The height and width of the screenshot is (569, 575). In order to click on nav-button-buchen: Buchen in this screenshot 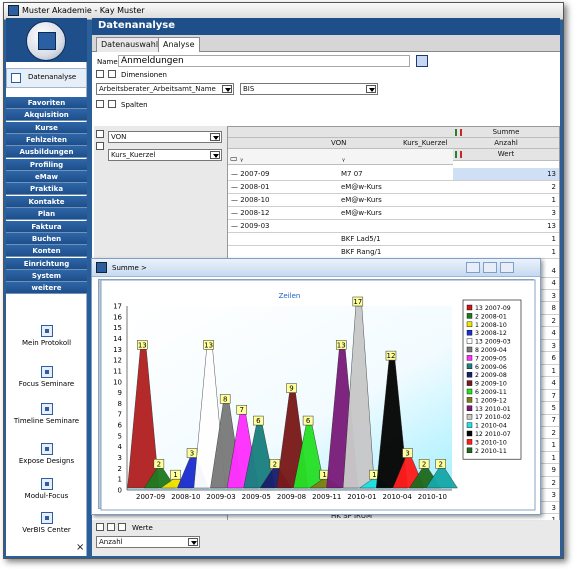, I will do `click(46, 238)`.